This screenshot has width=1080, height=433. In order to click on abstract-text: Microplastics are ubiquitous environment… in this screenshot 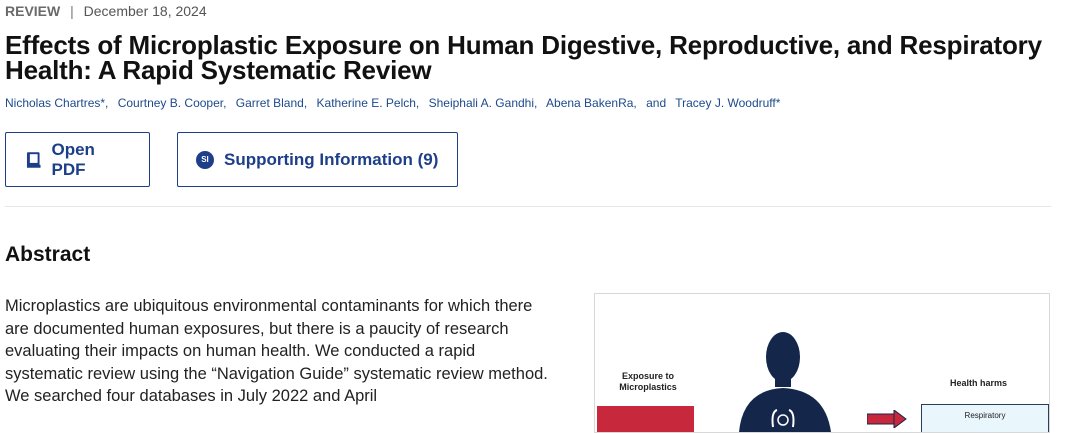, I will do `click(276, 351)`.